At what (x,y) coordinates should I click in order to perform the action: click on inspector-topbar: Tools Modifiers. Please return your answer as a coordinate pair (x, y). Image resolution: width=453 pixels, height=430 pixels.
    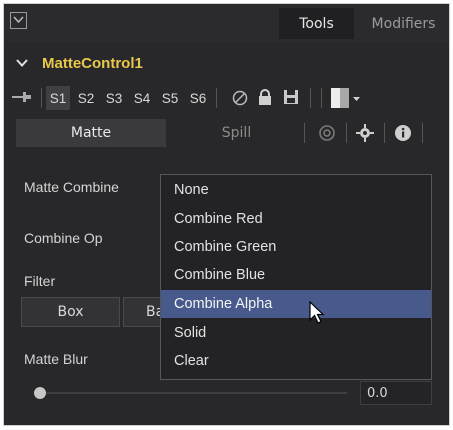
    Looking at the image, I should click on (226, 23).